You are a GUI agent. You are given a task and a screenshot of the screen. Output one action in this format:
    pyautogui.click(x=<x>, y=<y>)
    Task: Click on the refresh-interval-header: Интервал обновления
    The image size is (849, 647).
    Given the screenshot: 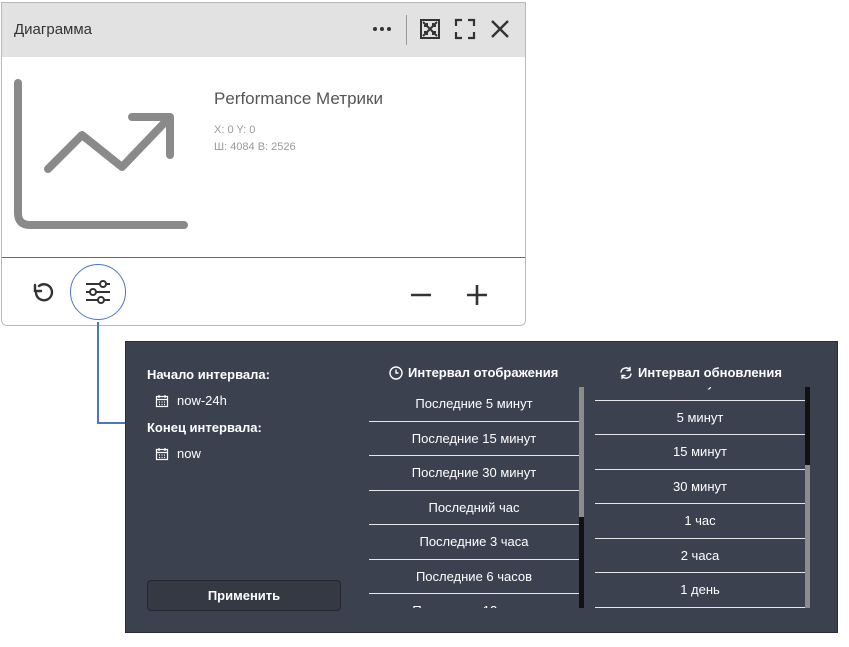 What is the action you would take?
    pyautogui.click(x=700, y=372)
    